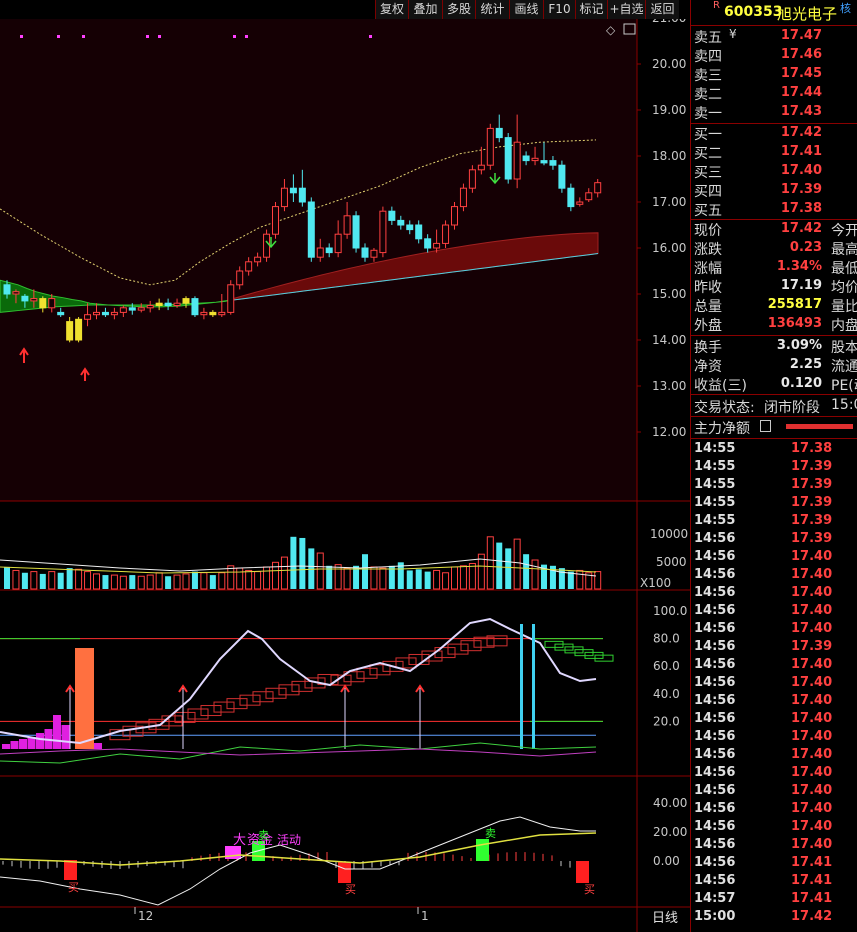 The image size is (857, 932). I want to click on tick-price: 17.41, so click(812, 898).